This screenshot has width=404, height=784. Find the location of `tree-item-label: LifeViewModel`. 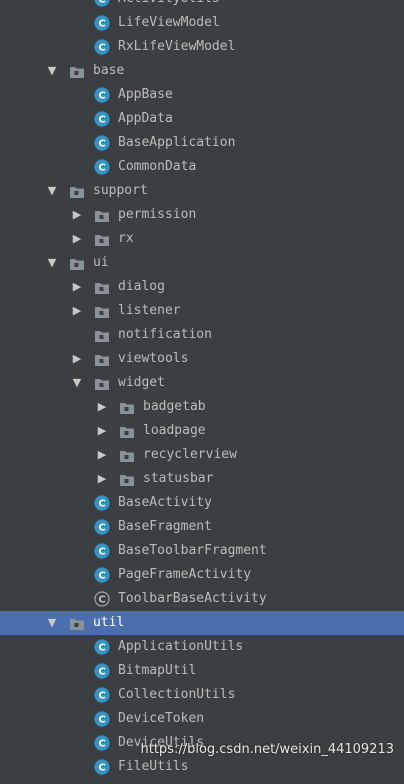

tree-item-label: LifeViewModel is located at coordinates (169, 22).